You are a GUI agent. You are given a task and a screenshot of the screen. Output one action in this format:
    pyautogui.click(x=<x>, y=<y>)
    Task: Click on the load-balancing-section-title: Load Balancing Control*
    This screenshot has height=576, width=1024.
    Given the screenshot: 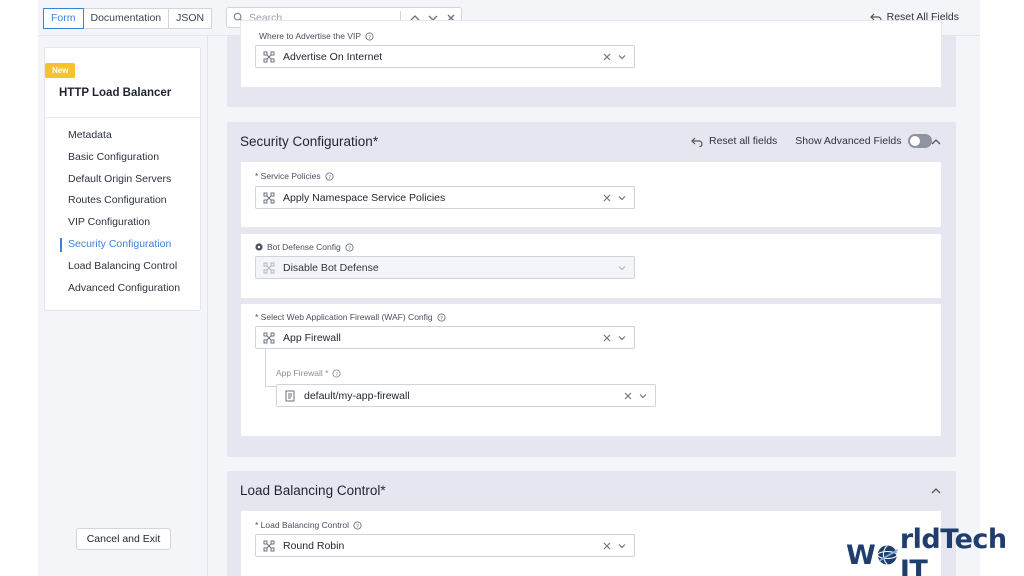 What is the action you would take?
    pyautogui.click(x=313, y=490)
    